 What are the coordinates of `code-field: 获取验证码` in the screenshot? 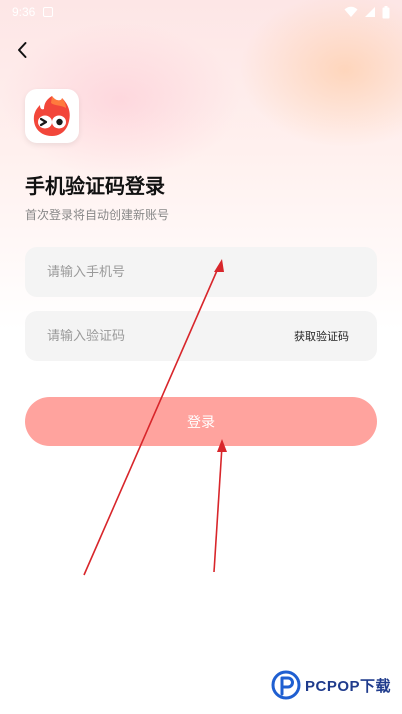 It's located at (201, 336).